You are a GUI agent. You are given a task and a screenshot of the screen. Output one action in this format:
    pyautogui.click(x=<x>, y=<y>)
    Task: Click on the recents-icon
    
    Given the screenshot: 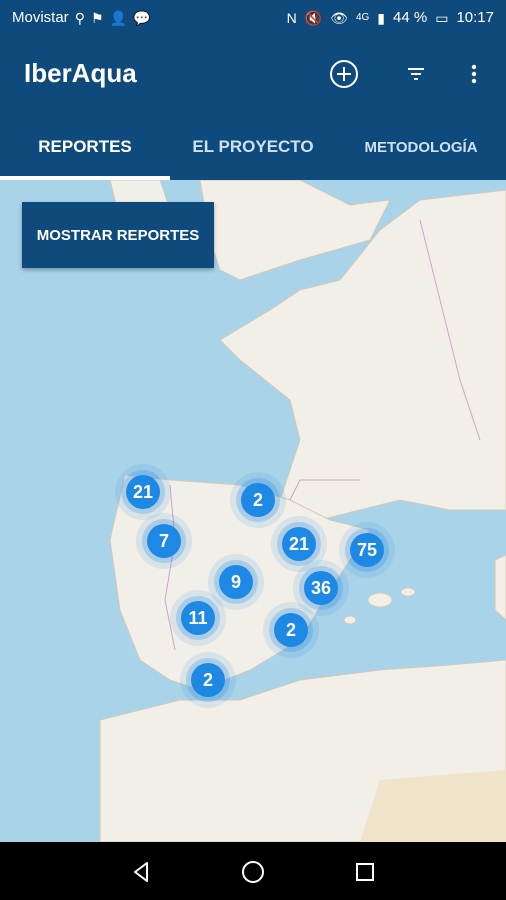 What is the action you would take?
    pyautogui.click(x=365, y=872)
    